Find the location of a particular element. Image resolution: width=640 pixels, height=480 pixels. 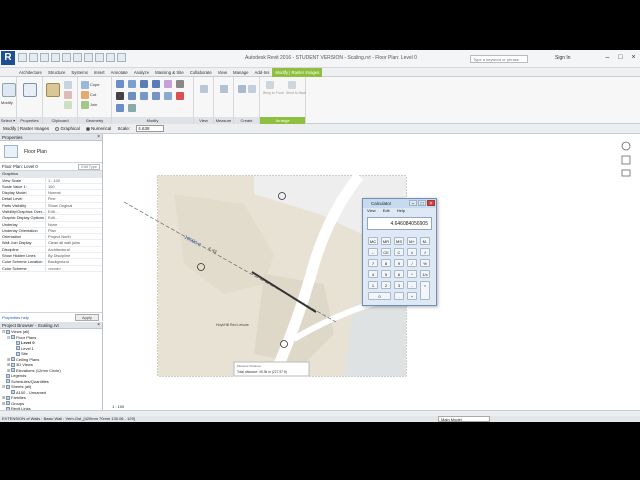

move-icon is located at coordinates (120, 96).